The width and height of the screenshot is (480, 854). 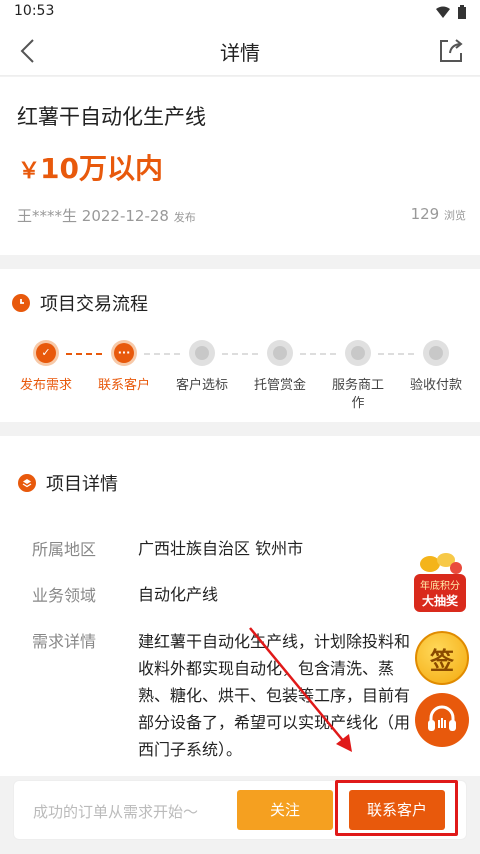 What do you see at coordinates (396, 808) in the screenshot?
I see `highlight-box` at bounding box center [396, 808].